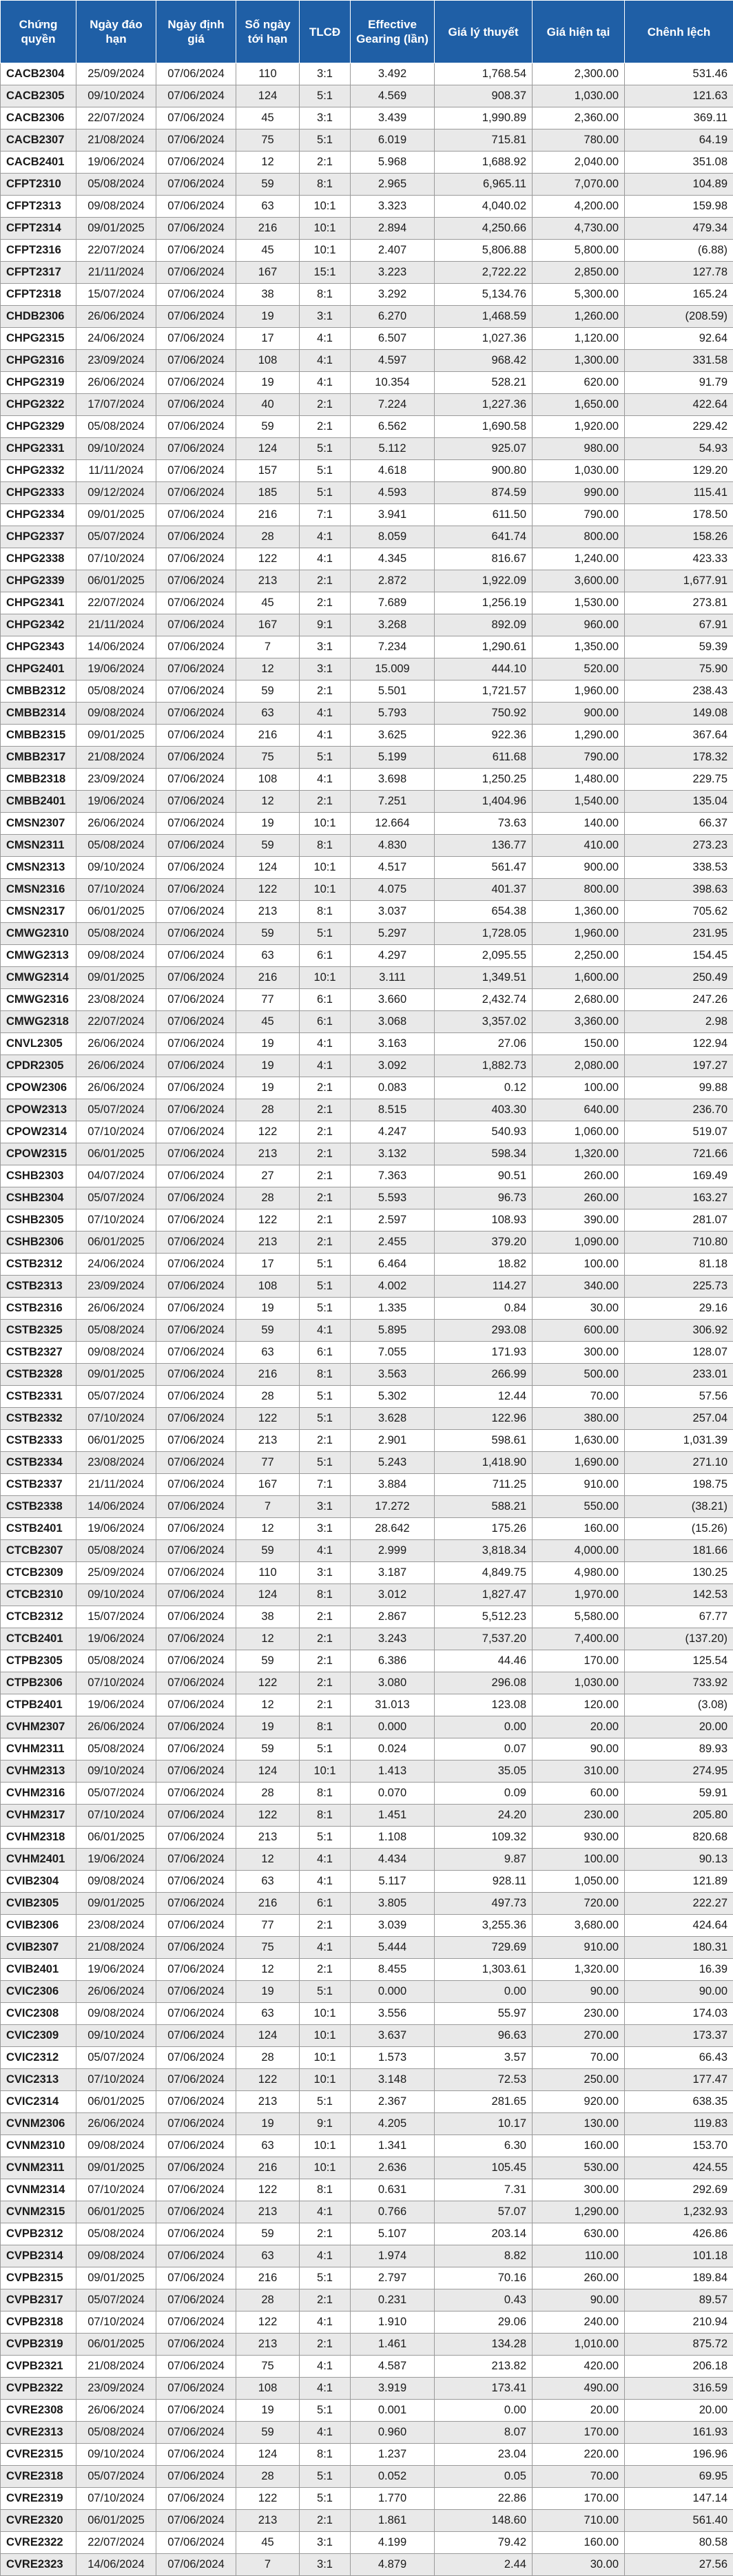 Image resolution: width=733 pixels, height=2576 pixels. I want to click on cell-expiry-date: 05/08/2024, so click(116, 846).